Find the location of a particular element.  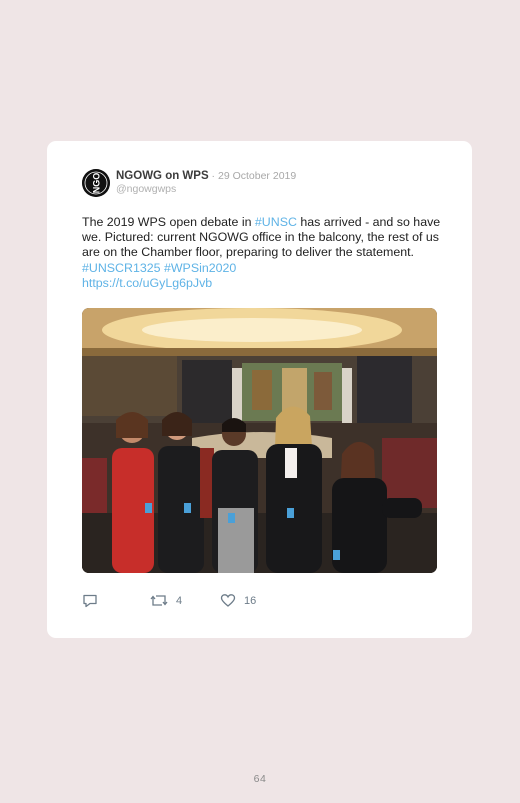

tweet-text-part: The 2019 WPS open debate in is located at coordinates (168, 222).